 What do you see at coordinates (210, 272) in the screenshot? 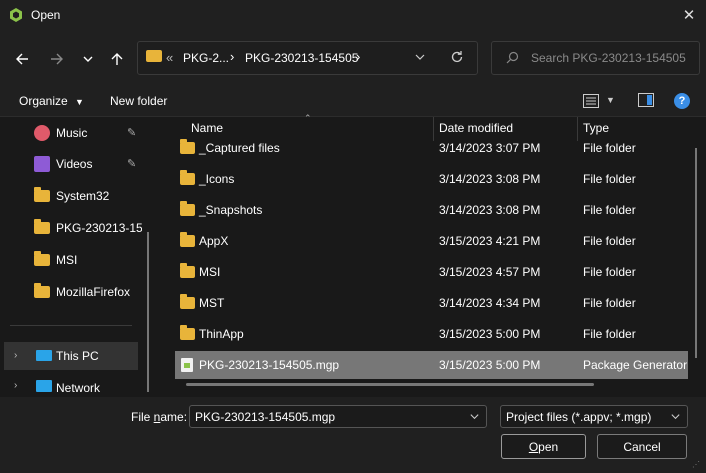
I see `file-name: MSI` at bounding box center [210, 272].